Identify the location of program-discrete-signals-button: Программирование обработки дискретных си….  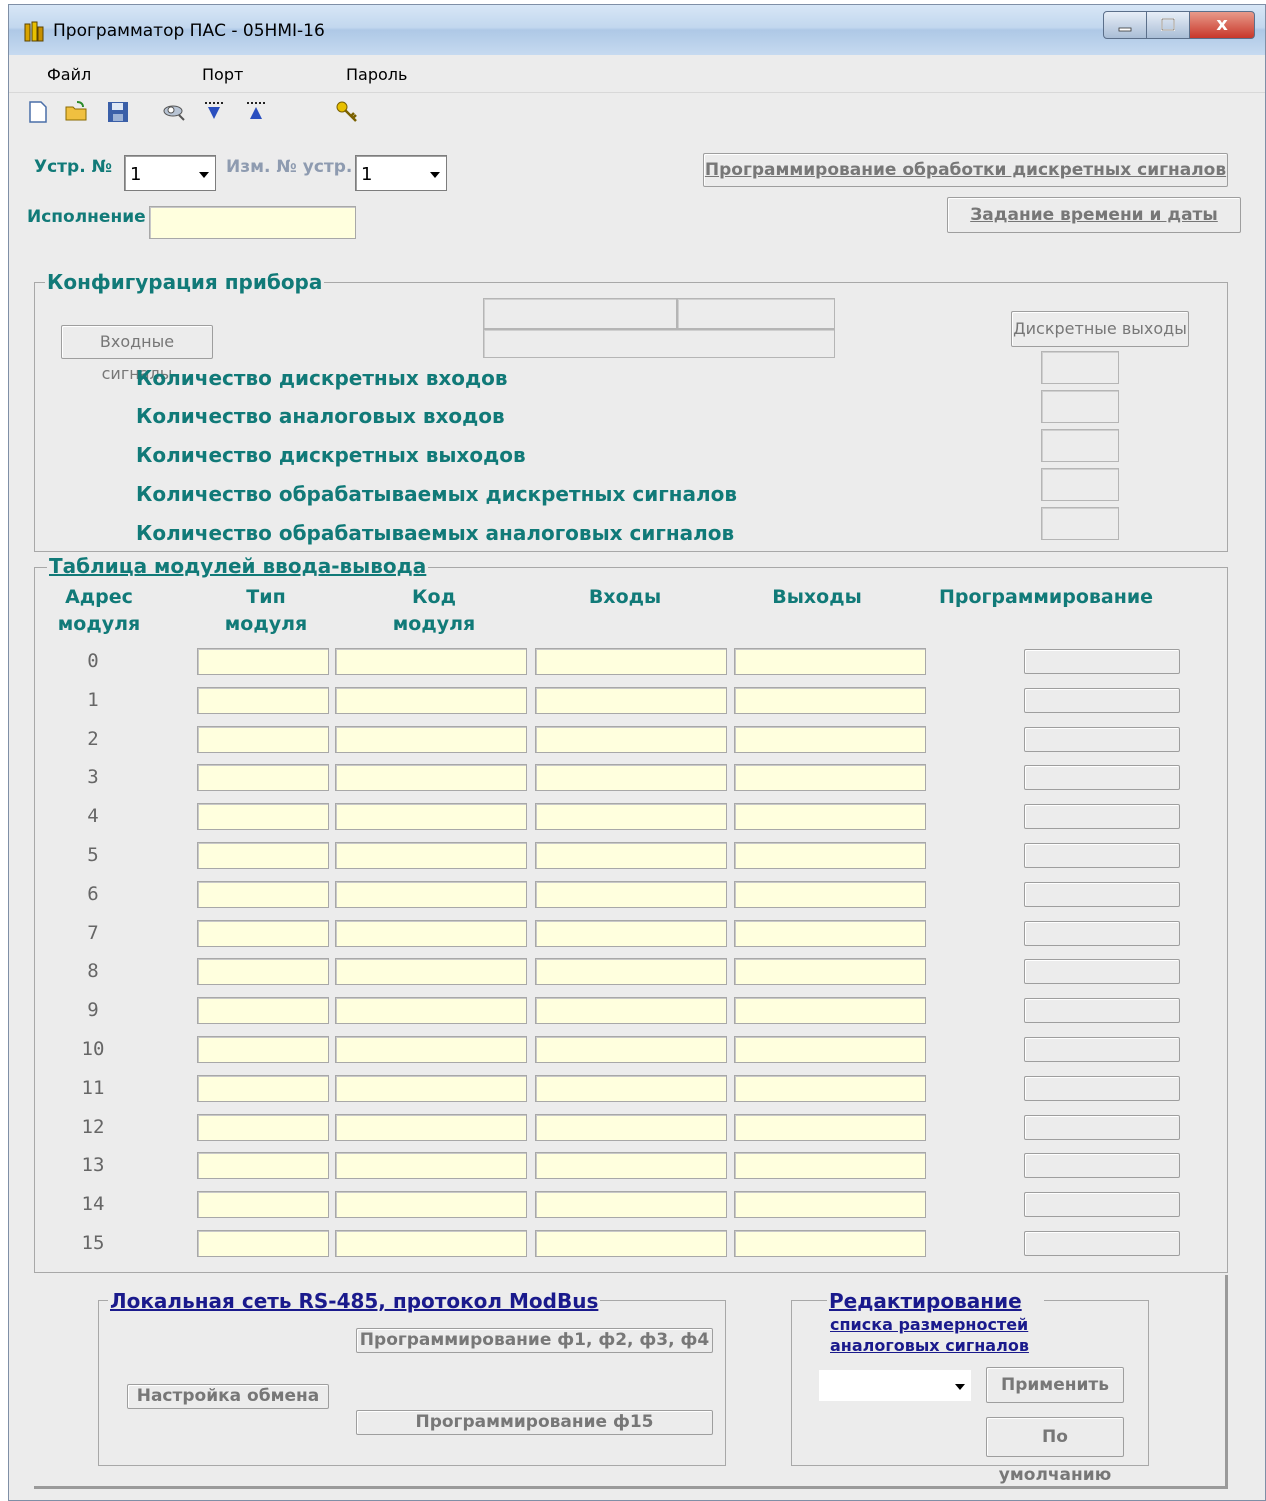
(965, 170).